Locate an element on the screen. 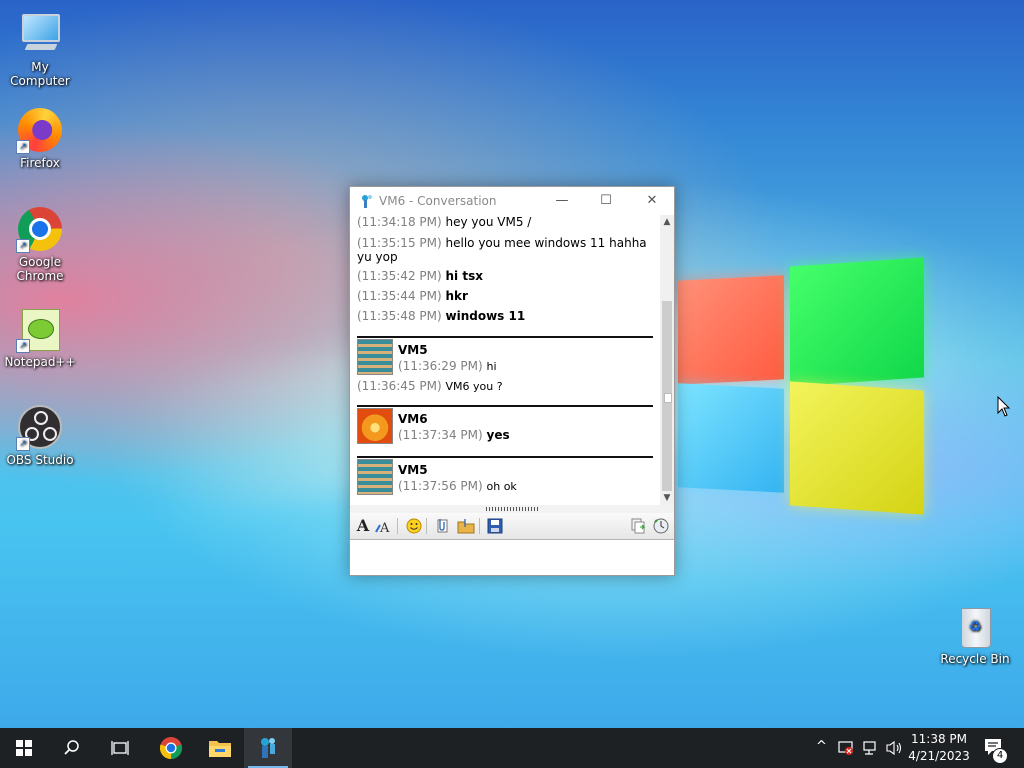  save-icon is located at coordinates (495, 526).